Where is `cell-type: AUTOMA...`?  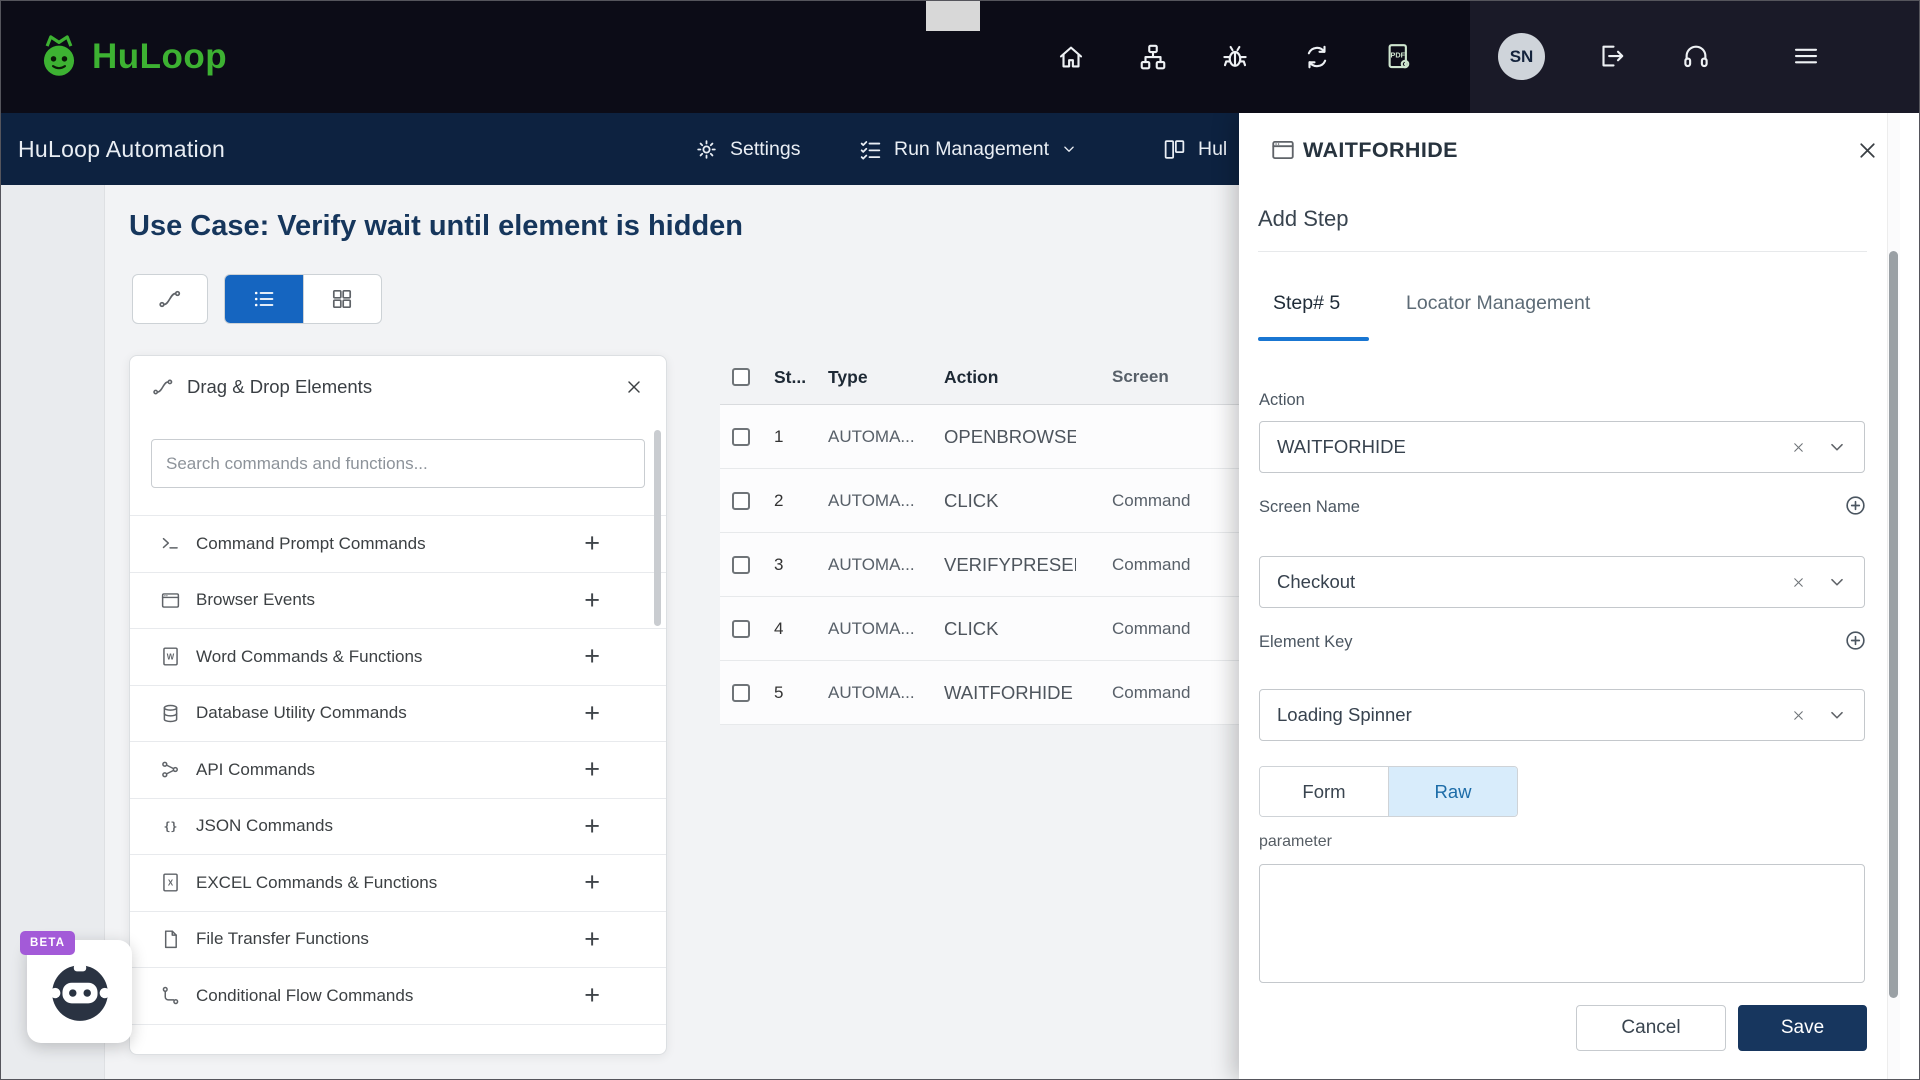 cell-type: AUTOMA... is located at coordinates (871, 692).